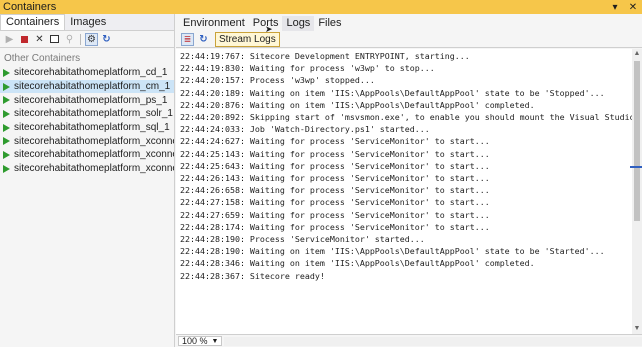 The image size is (642, 347). Describe the element at coordinates (92, 87) in the screenshot. I see `container-name: sitecorehabitathomeplatform_cm_1` at that location.